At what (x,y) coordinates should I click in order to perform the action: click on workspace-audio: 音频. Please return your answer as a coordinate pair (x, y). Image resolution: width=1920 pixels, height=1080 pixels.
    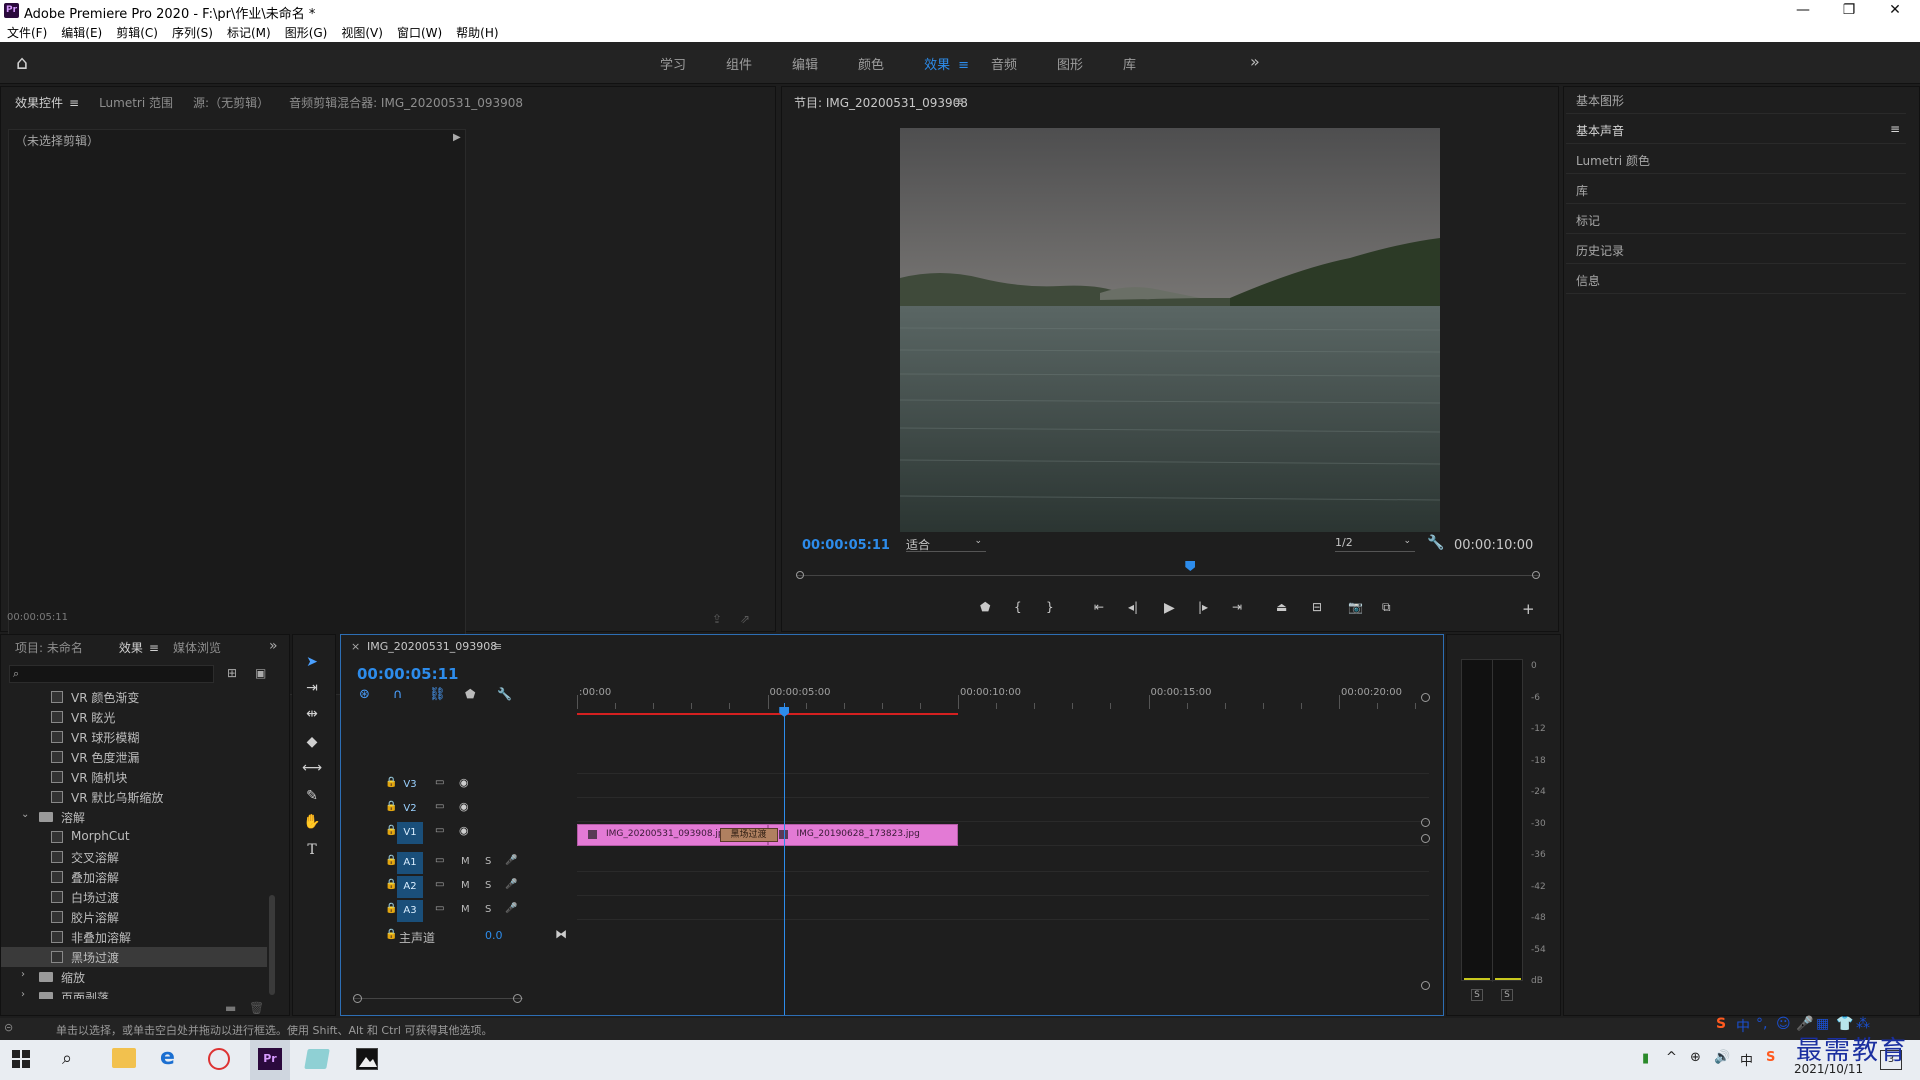
    Looking at the image, I should click on (1004, 63).